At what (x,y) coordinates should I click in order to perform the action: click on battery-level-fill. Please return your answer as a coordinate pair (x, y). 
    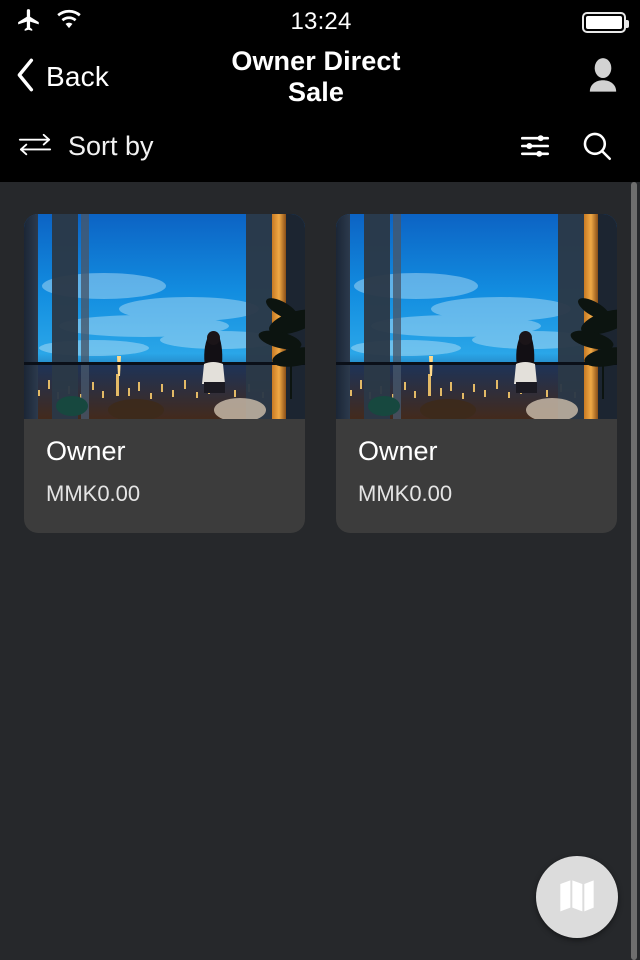
    Looking at the image, I should click on (604, 22).